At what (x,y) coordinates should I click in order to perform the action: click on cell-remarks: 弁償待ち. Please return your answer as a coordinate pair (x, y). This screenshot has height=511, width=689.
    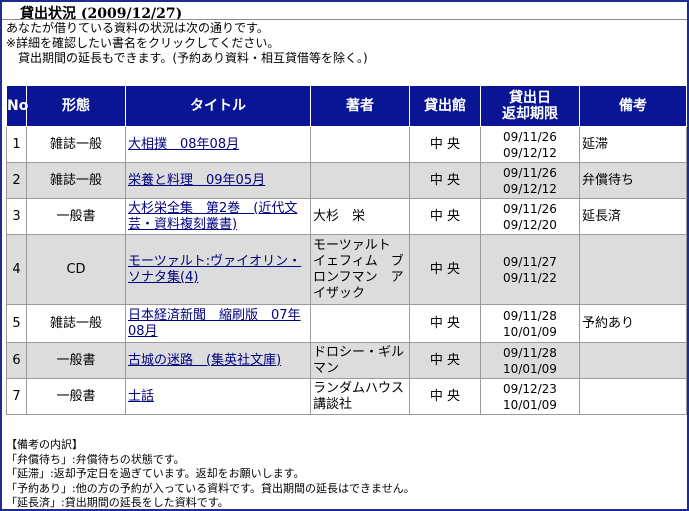
    Looking at the image, I should click on (633, 180).